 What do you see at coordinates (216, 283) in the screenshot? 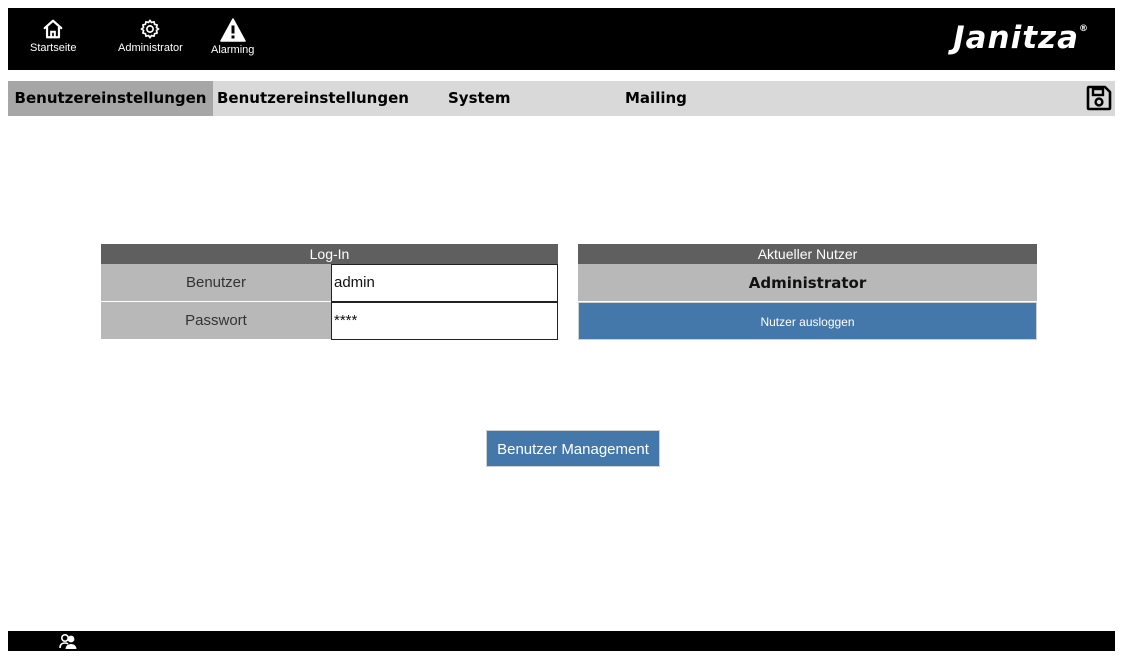
I see `user-label: Benutzer` at bounding box center [216, 283].